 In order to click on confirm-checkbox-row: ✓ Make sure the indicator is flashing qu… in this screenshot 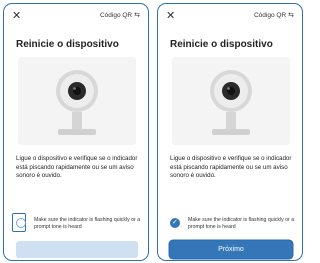, I will do `click(233, 226)`.